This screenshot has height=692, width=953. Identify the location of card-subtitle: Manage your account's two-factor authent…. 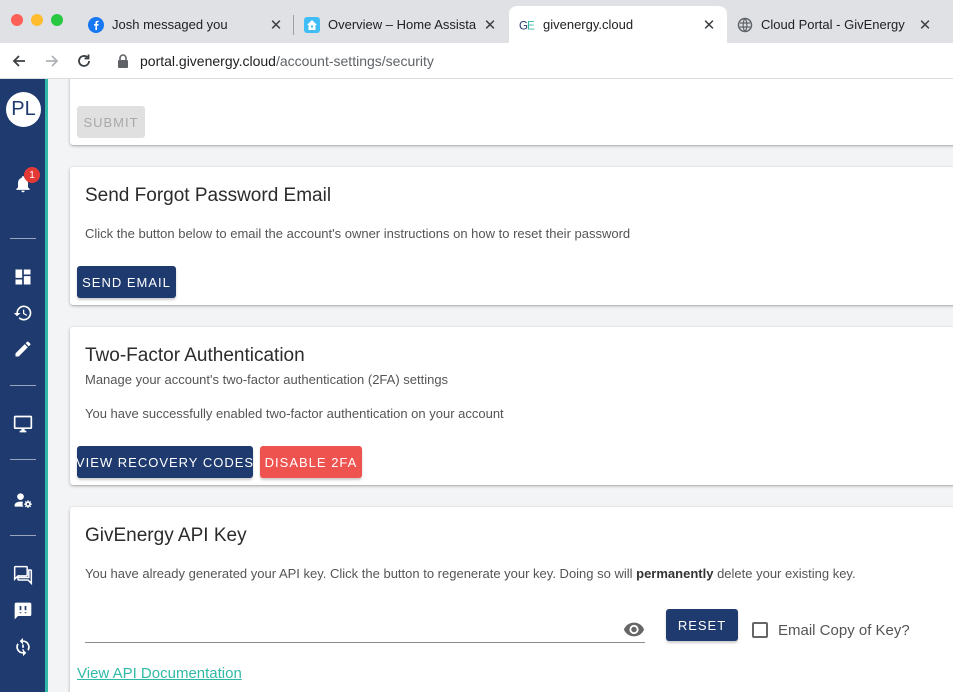
(267, 379).